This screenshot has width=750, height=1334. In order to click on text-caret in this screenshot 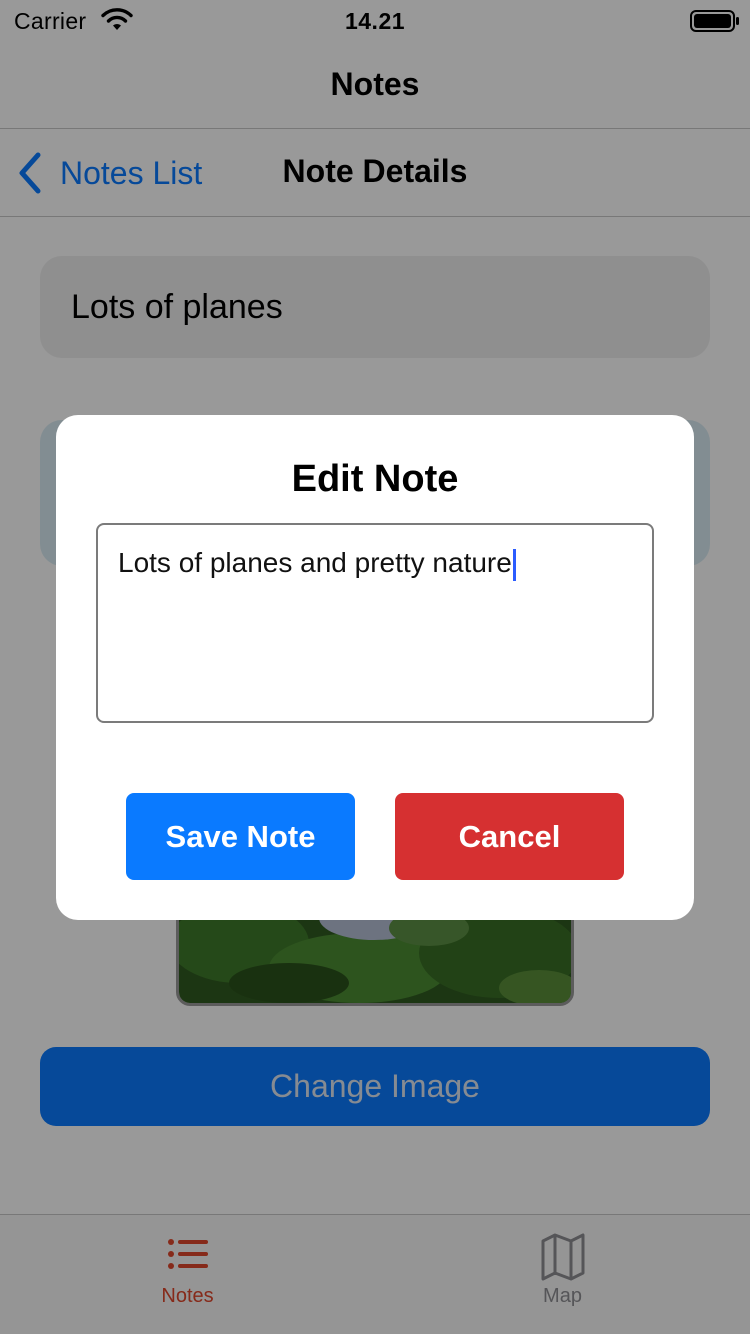, I will do `click(514, 564)`.